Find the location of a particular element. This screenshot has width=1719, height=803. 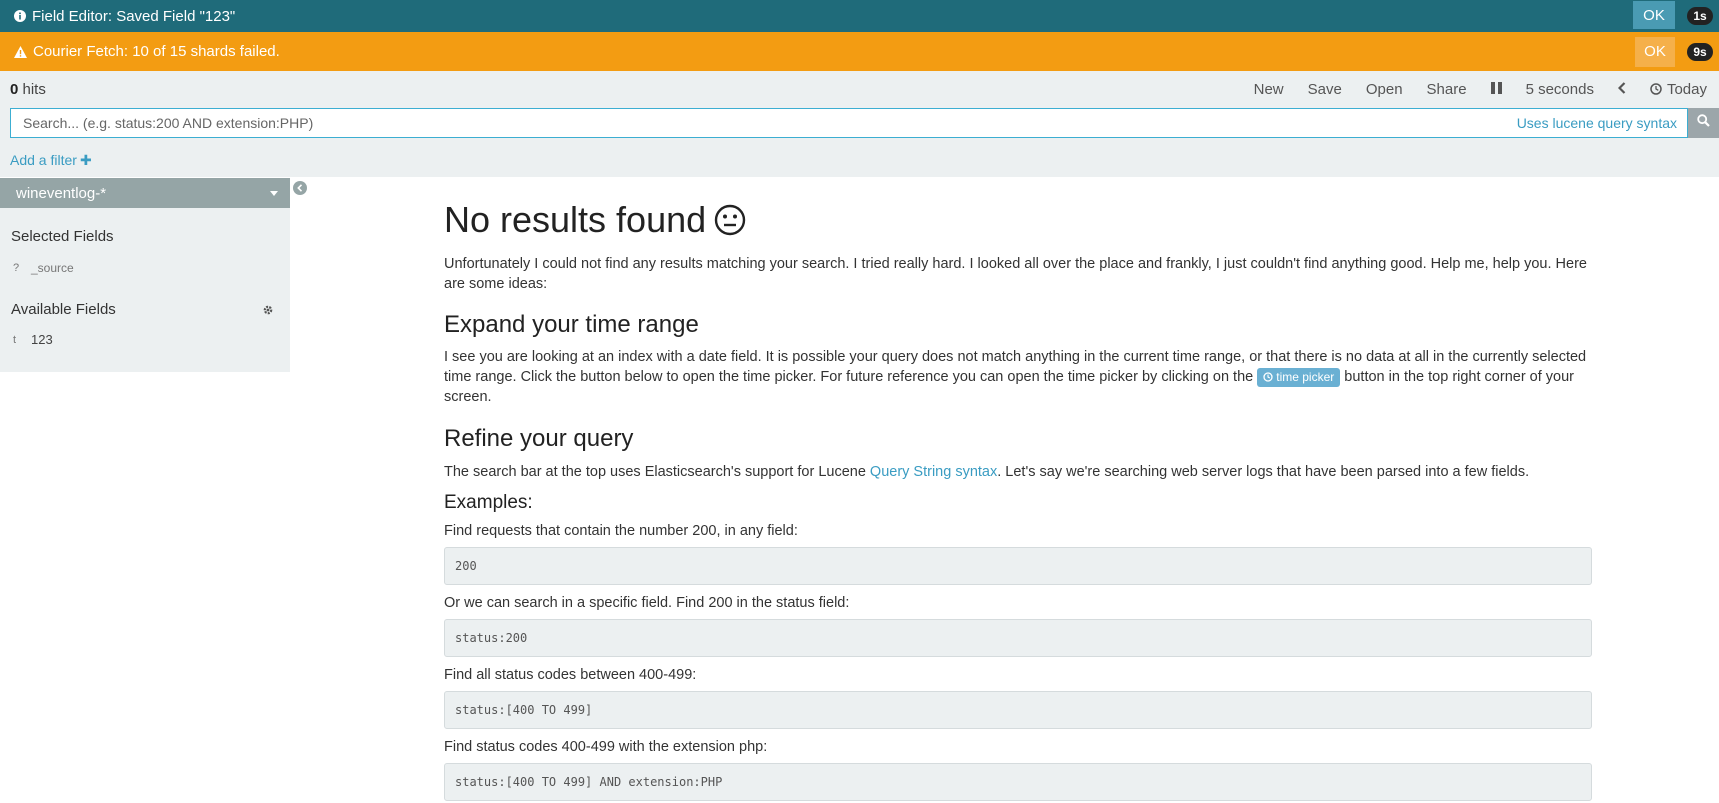

neutral-face-icon is located at coordinates (730, 220).